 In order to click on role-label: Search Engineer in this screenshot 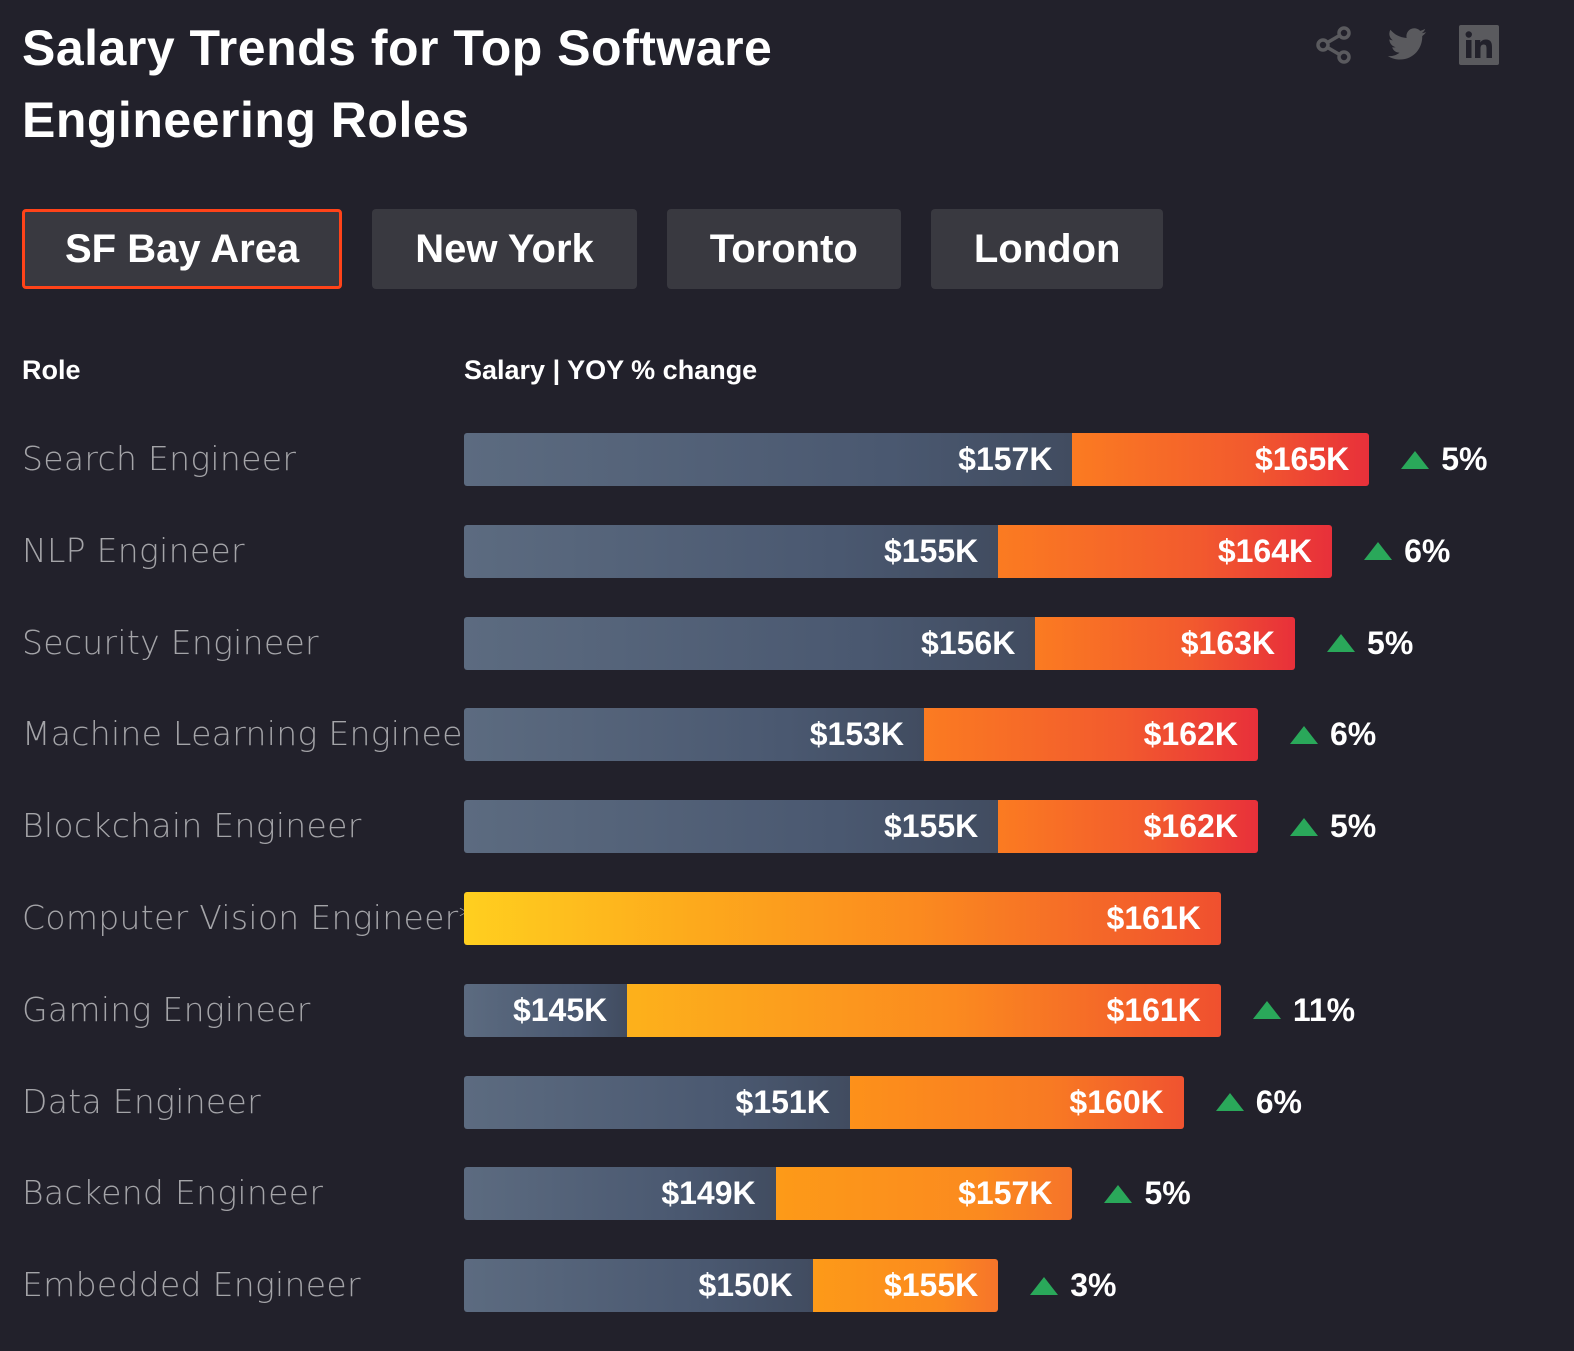, I will do `click(159, 458)`.